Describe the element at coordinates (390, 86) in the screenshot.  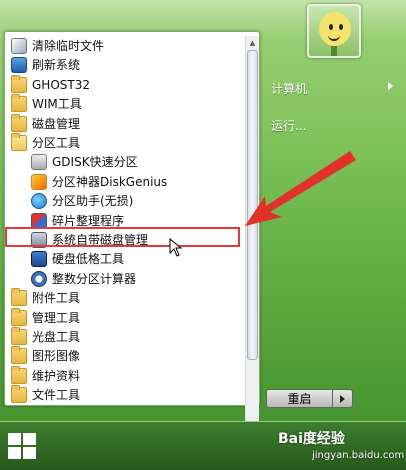
I see `computer-submenu-arrow-icon` at that location.